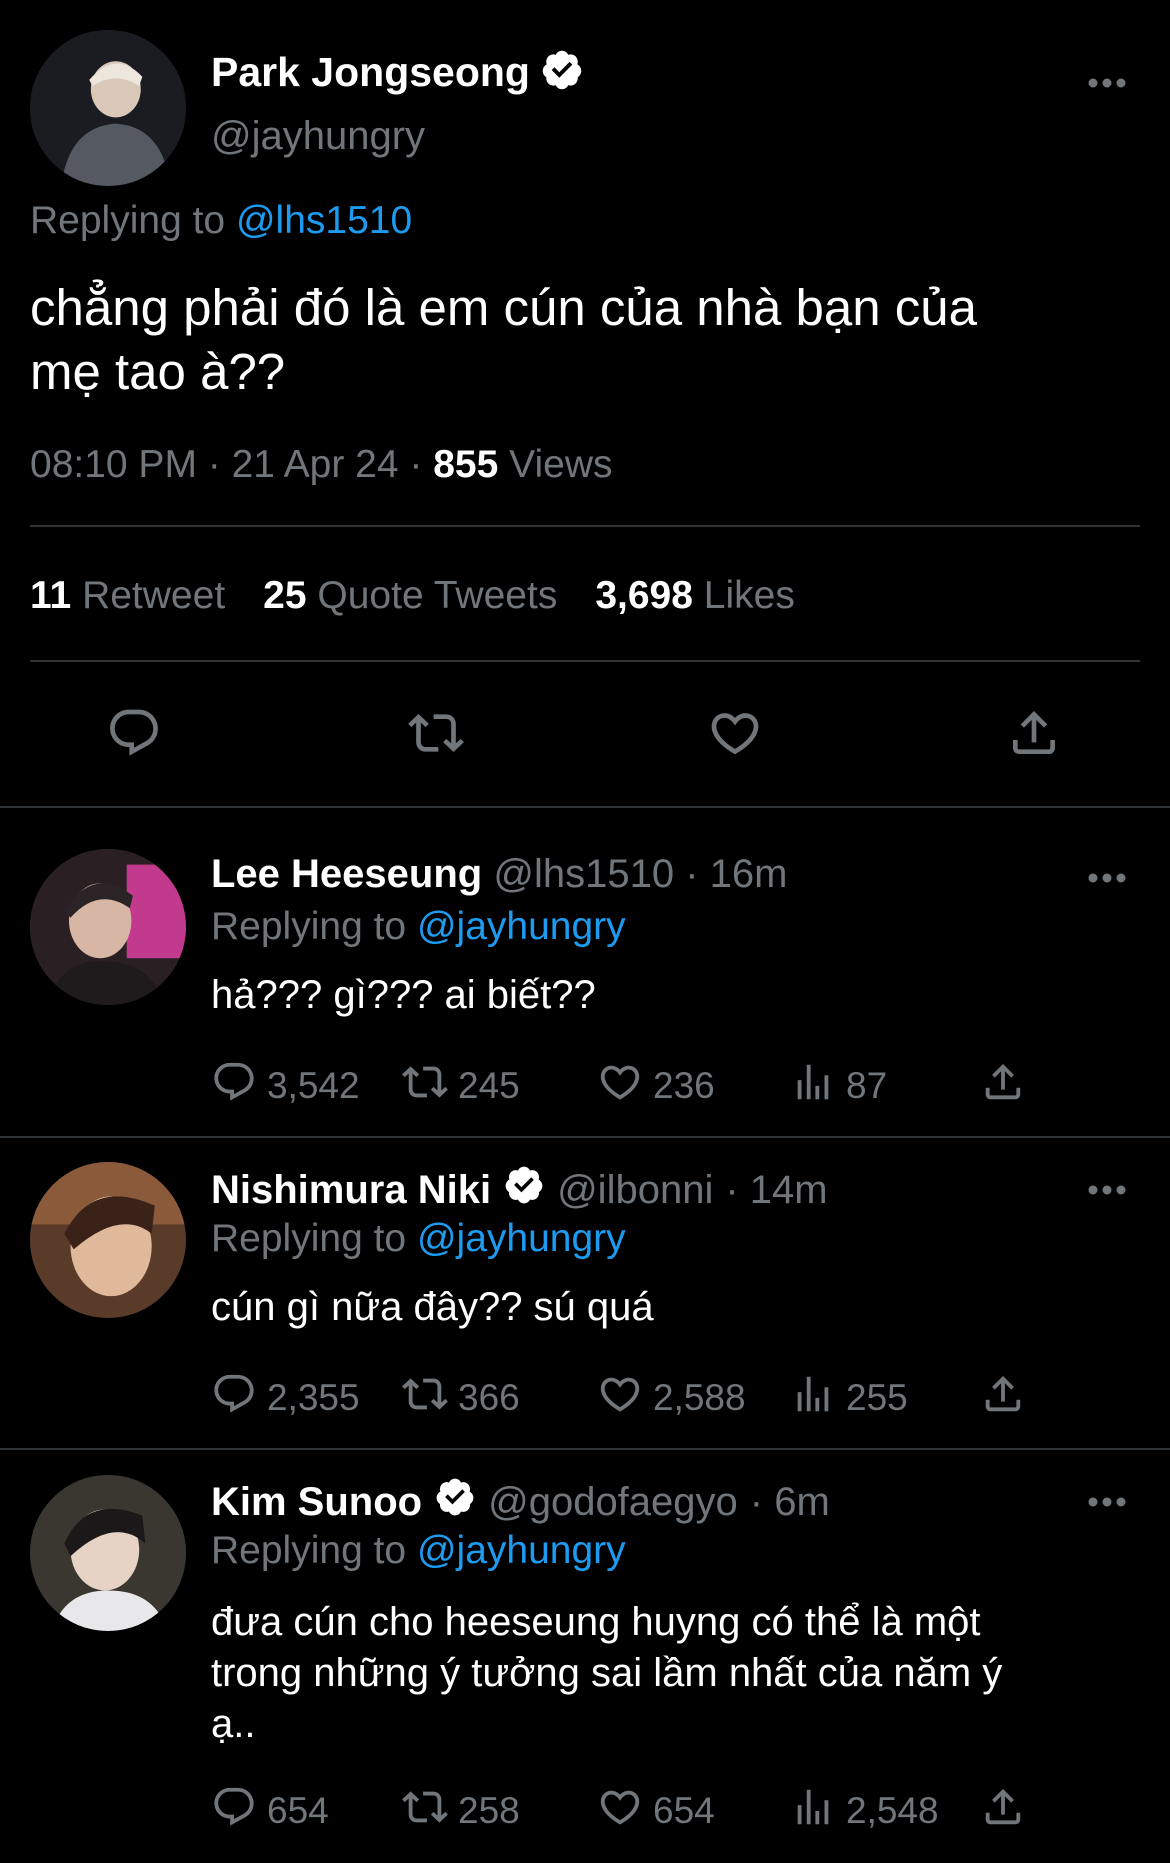  Describe the element at coordinates (596, 1622) in the screenshot. I see `reply-text-line: đưa cún cho heeseung huyng có thể là một` at that location.